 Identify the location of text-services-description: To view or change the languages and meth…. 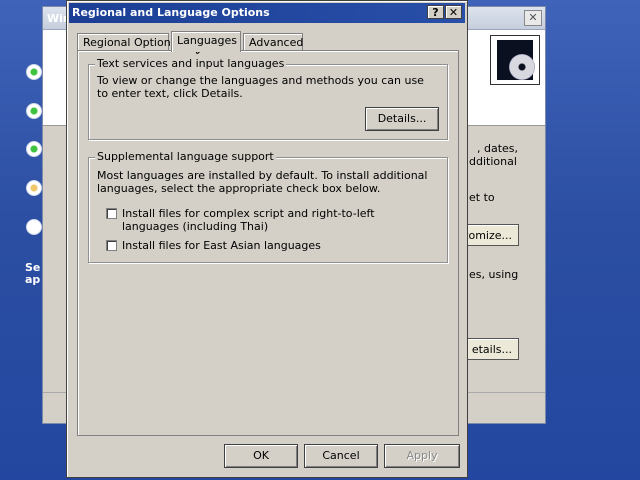
(260, 87).